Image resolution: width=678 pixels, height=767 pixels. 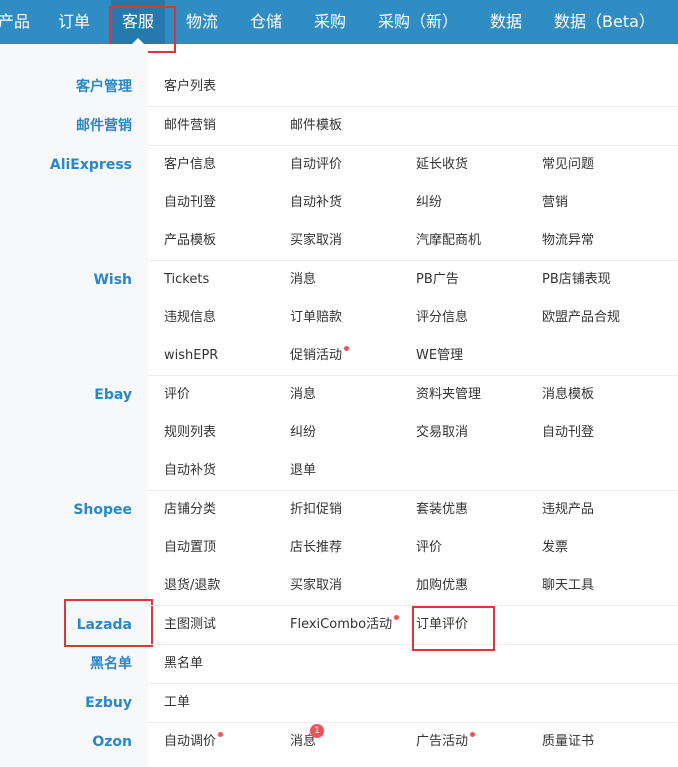 I want to click on nav-item-data: 数据, so click(x=506, y=22).